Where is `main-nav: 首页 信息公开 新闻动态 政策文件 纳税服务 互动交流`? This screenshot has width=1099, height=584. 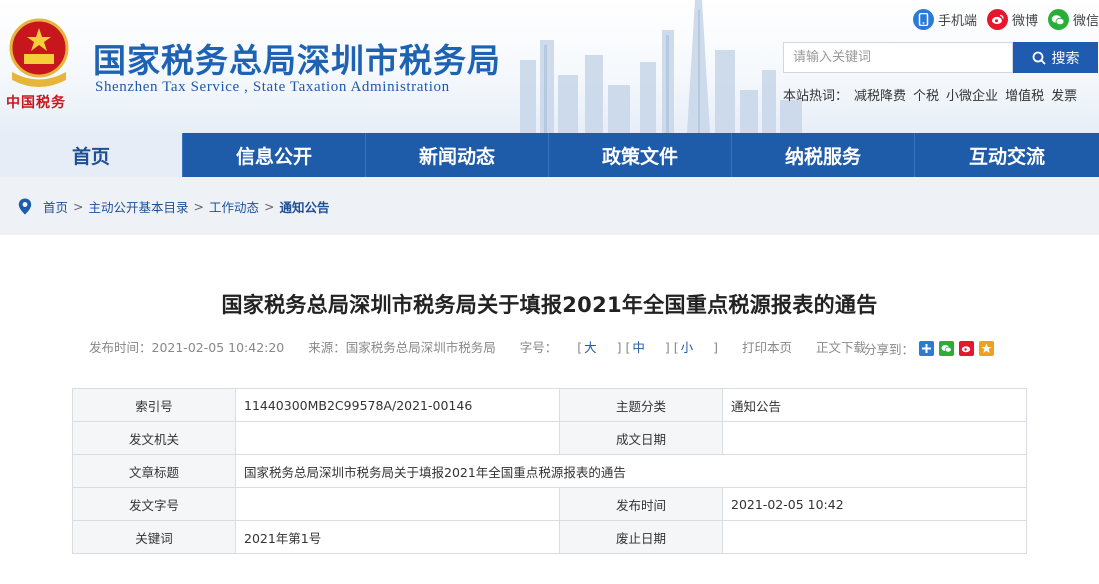
main-nav: 首页 信息公开 新闻动态 政策文件 纳税服务 互动交流 is located at coordinates (549, 155).